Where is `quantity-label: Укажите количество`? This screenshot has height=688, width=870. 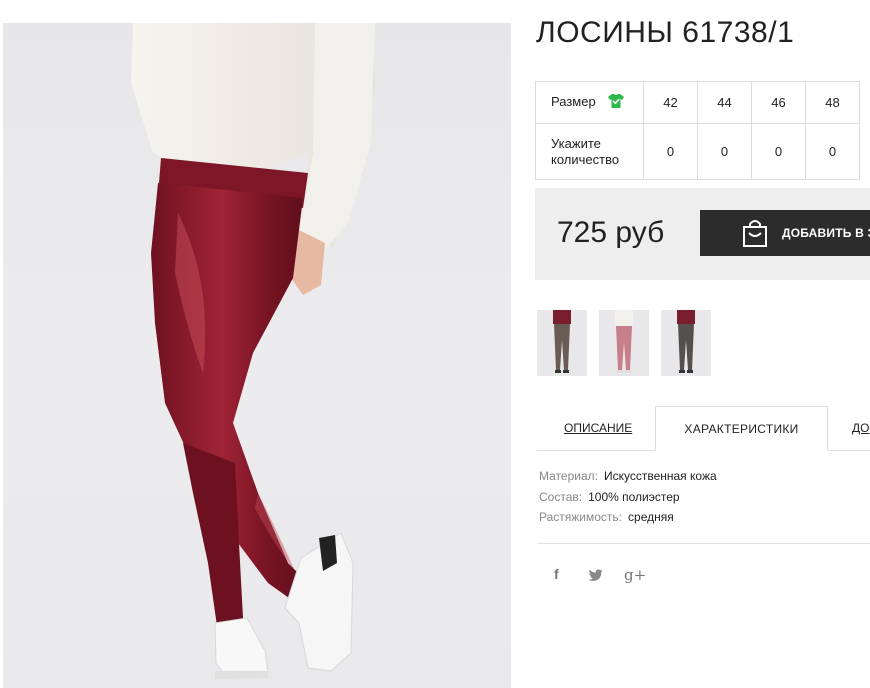 quantity-label: Укажите количество is located at coordinates (589, 151).